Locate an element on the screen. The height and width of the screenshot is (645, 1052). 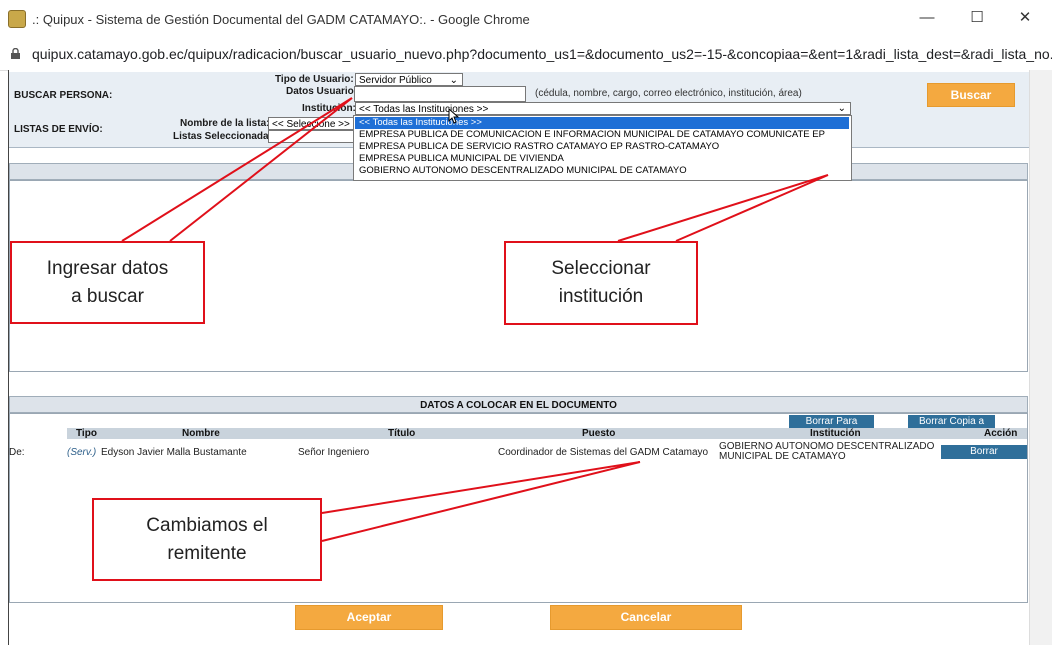
arrow-ingresar is located at coordinates (237, 169).